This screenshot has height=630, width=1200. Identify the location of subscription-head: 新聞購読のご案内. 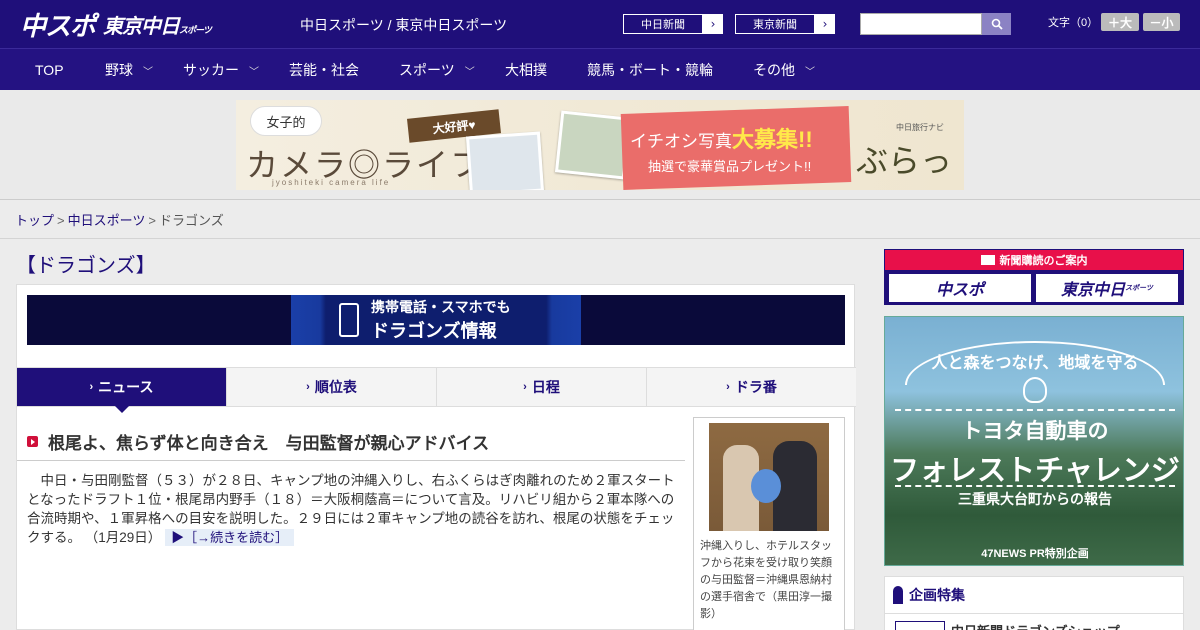
(1034, 260).